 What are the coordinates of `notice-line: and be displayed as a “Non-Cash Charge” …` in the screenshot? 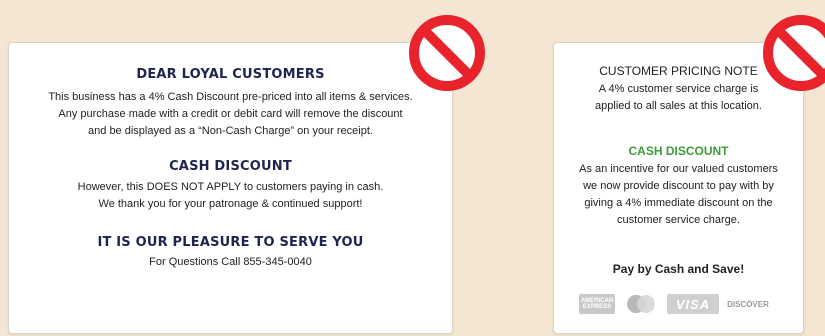 It's located at (230, 131).